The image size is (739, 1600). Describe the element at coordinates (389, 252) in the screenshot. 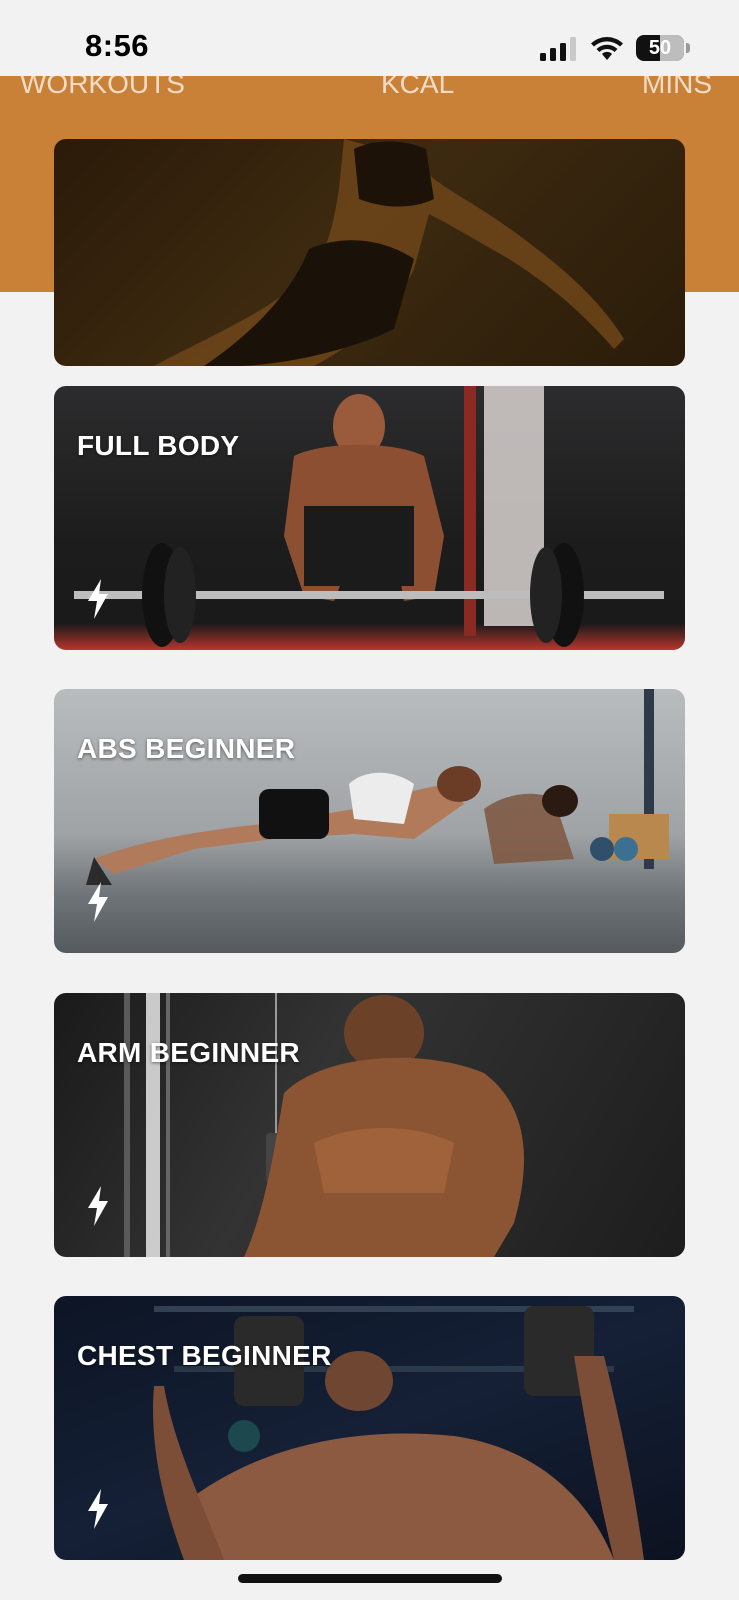

I see `hero-athlete-illustration` at that location.